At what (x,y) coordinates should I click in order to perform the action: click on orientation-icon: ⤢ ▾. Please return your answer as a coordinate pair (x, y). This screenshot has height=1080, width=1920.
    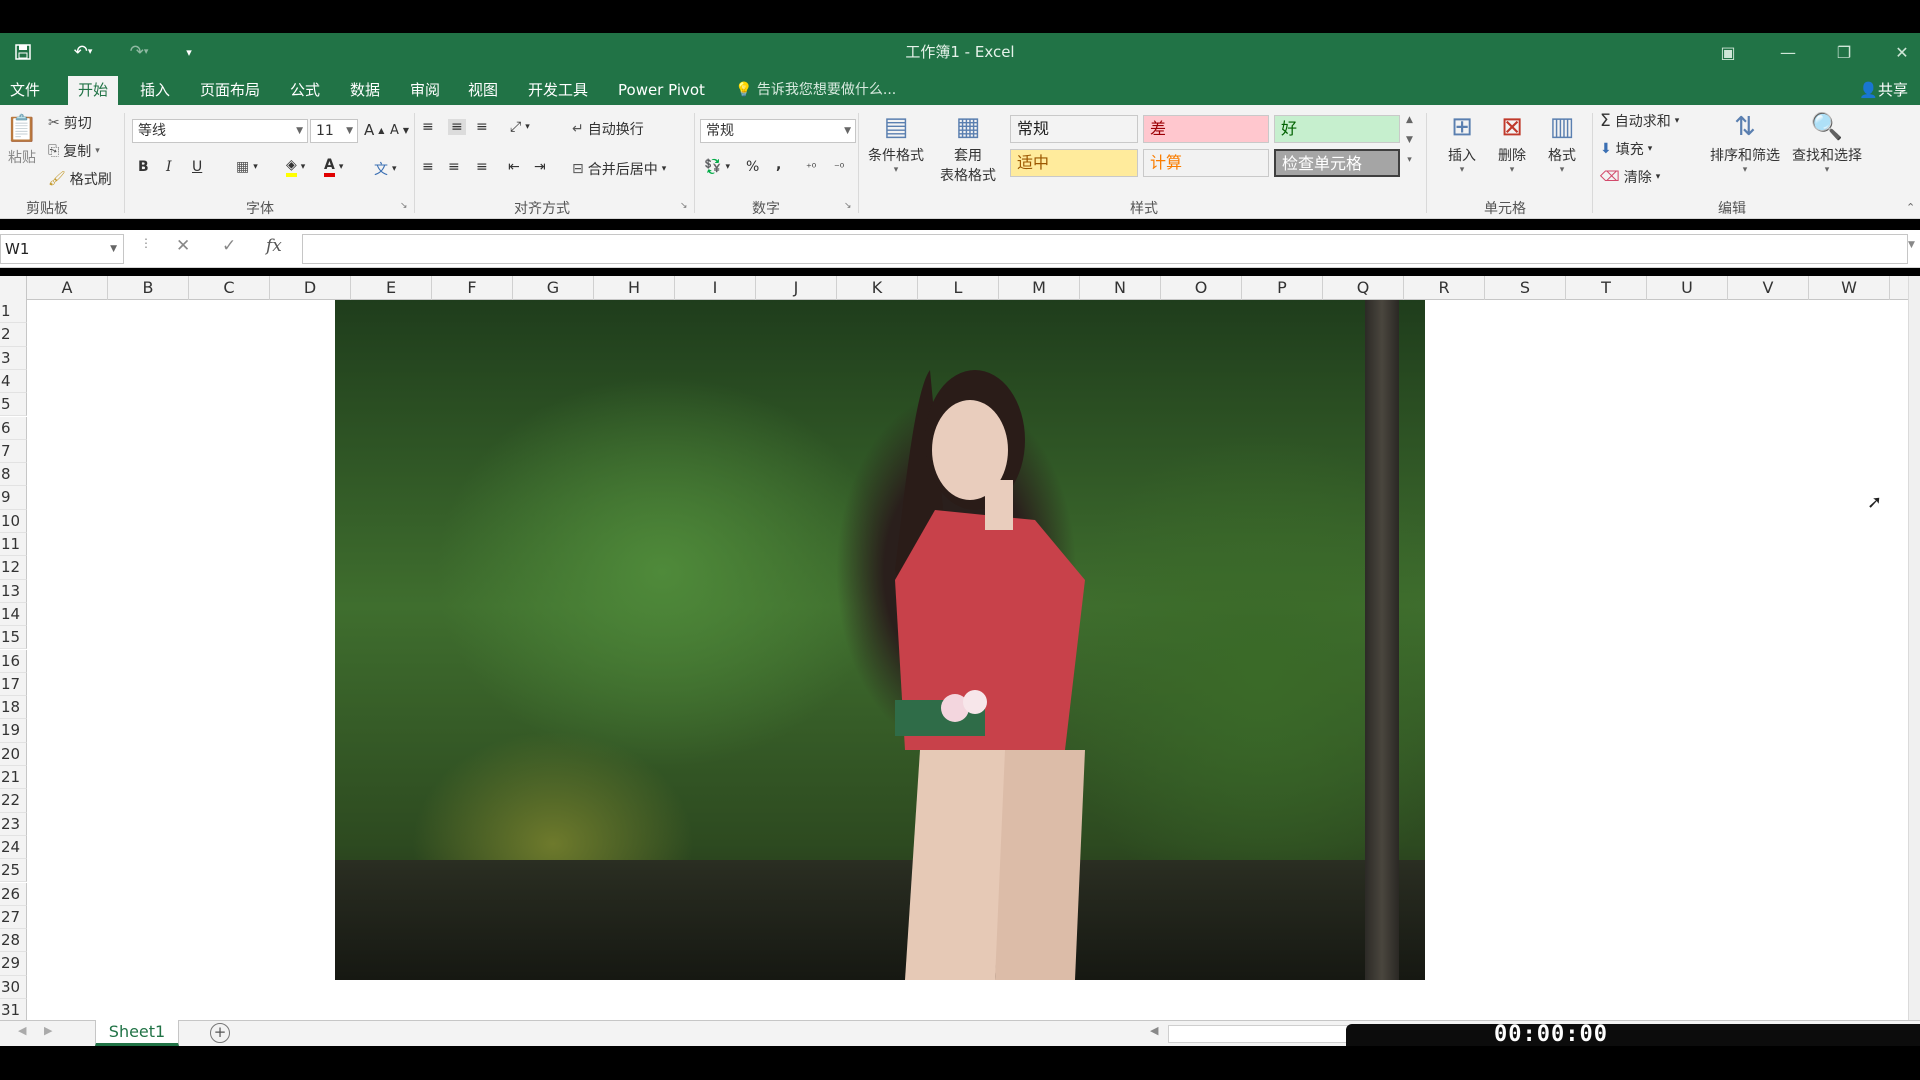
    Looking at the image, I should click on (520, 127).